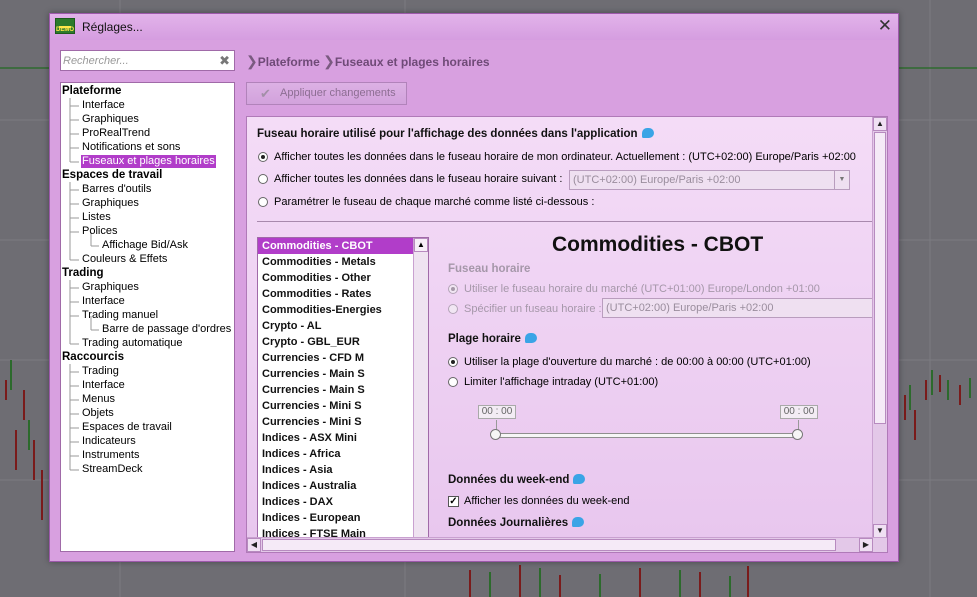 The width and height of the screenshot is (977, 597). I want to click on market-list-item: Crypto - GBL_EUR, so click(335, 342).